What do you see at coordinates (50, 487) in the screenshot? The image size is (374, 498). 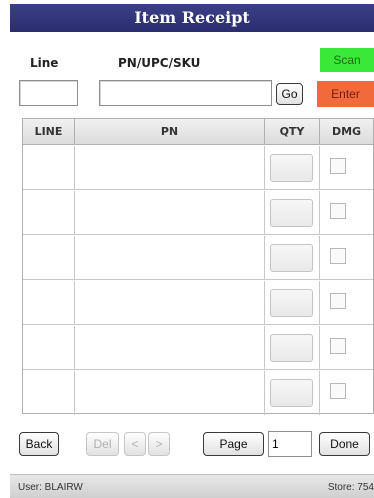 I see `user-status: User: BLAIRW` at bounding box center [50, 487].